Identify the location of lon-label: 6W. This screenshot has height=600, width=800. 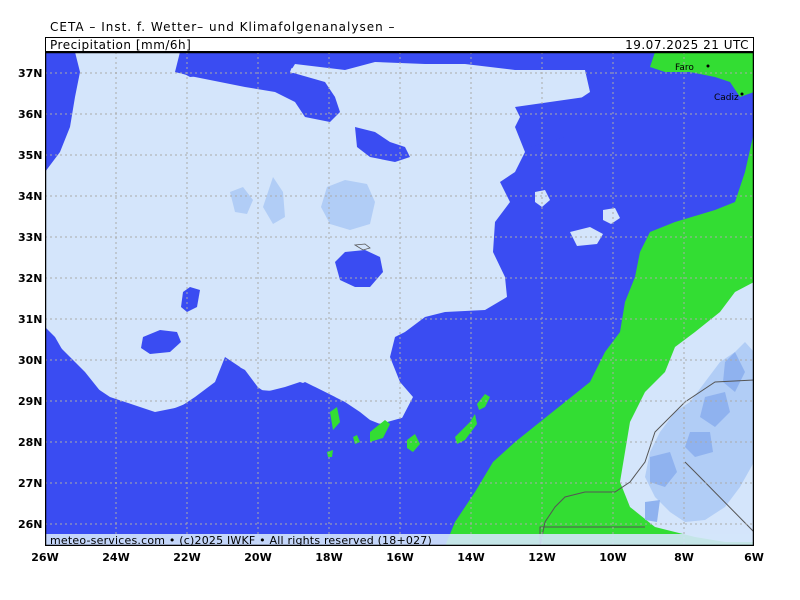
(754, 557).